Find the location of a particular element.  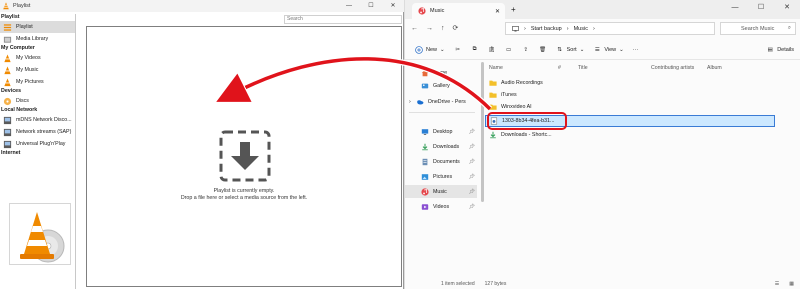

nav-item-label: Desktop is located at coordinates (443, 131).